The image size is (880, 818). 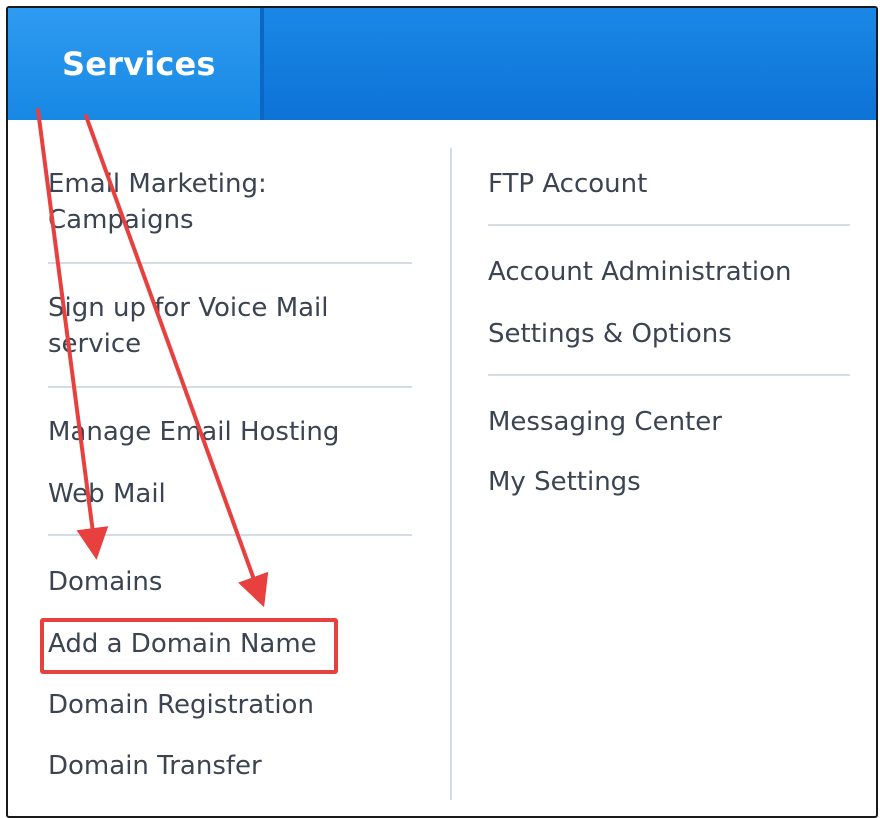 I want to click on menu-item-account-administration: Account Administration, so click(x=640, y=272).